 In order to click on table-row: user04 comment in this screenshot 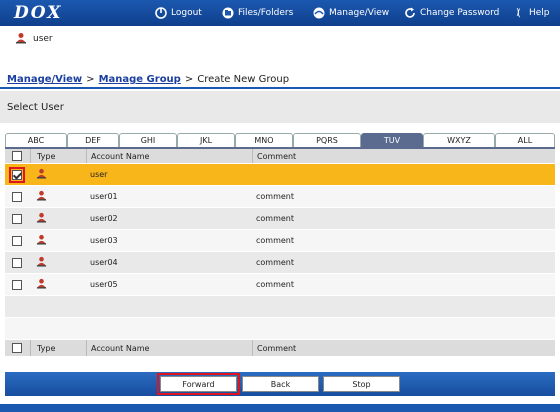, I will do `click(280, 263)`.